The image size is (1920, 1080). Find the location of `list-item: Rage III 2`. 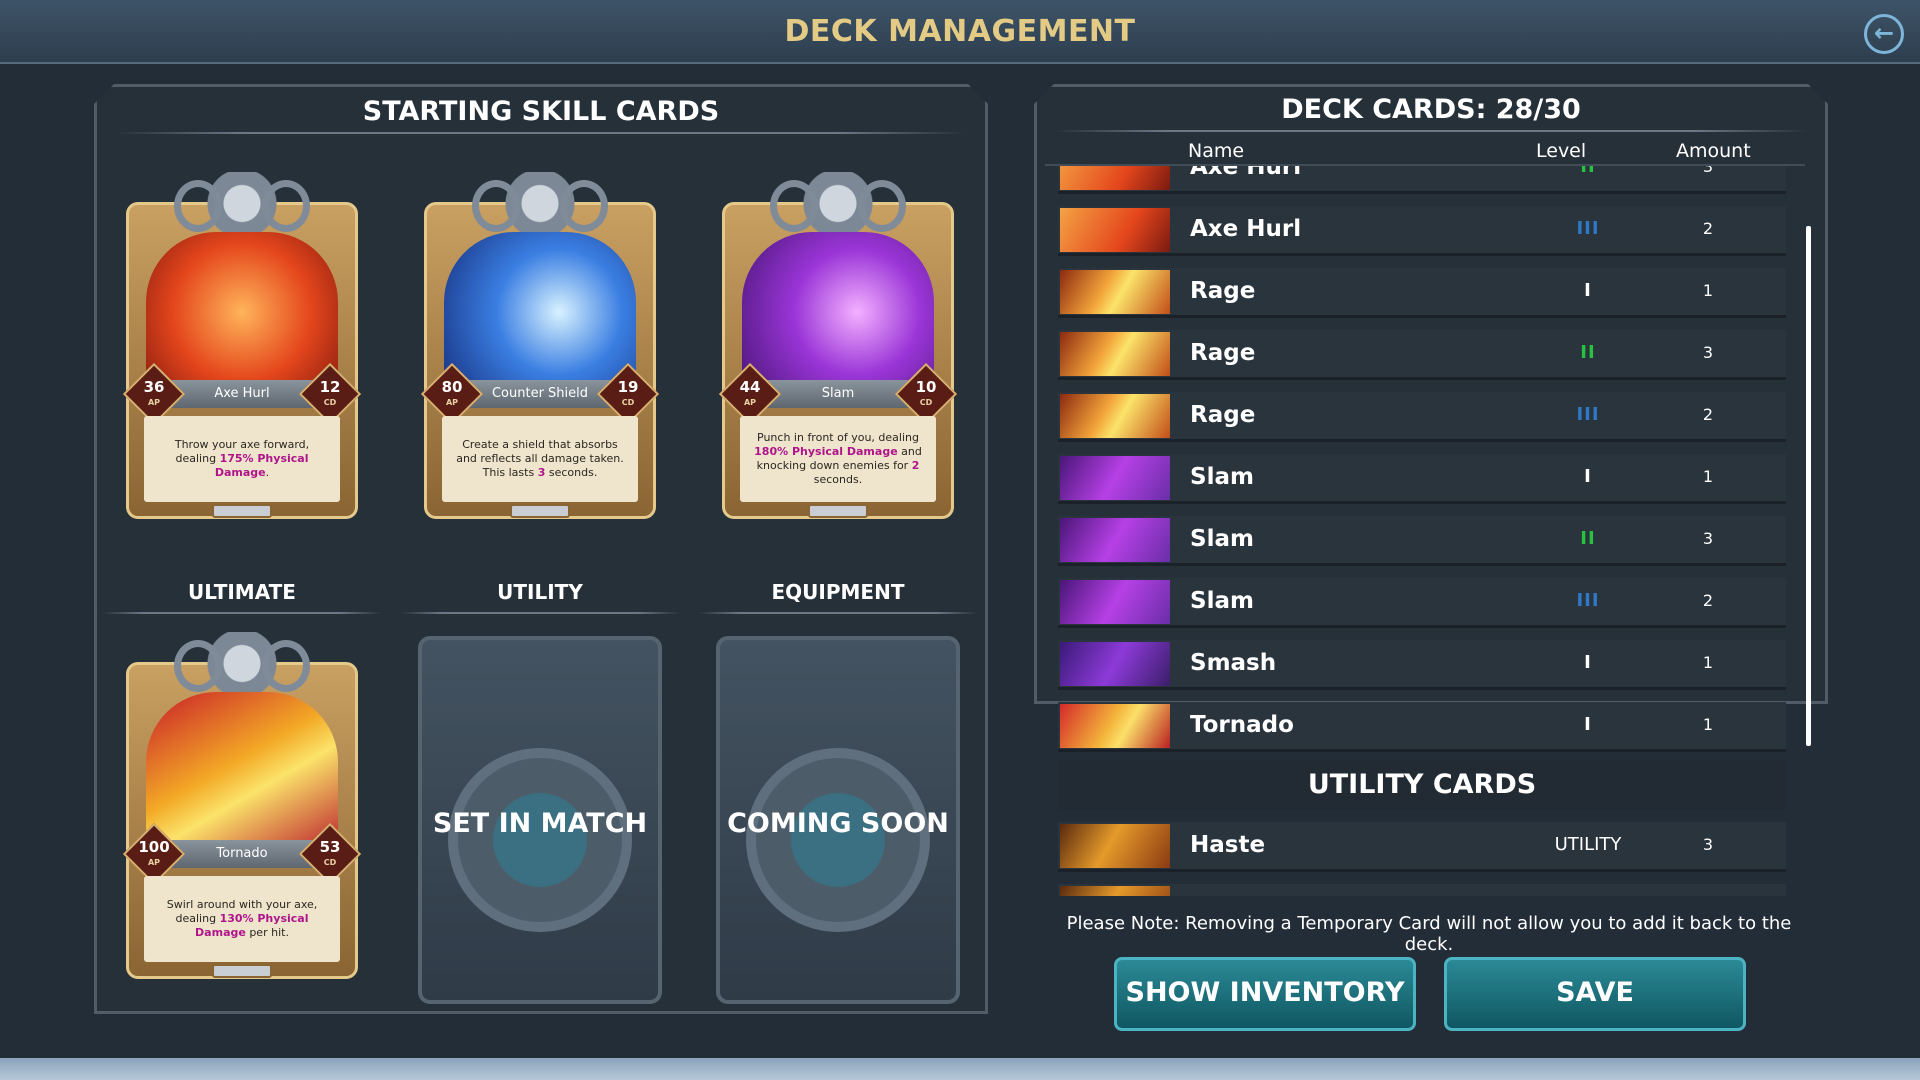

list-item: Rage III 2 is located at coordinates (1422, 417).